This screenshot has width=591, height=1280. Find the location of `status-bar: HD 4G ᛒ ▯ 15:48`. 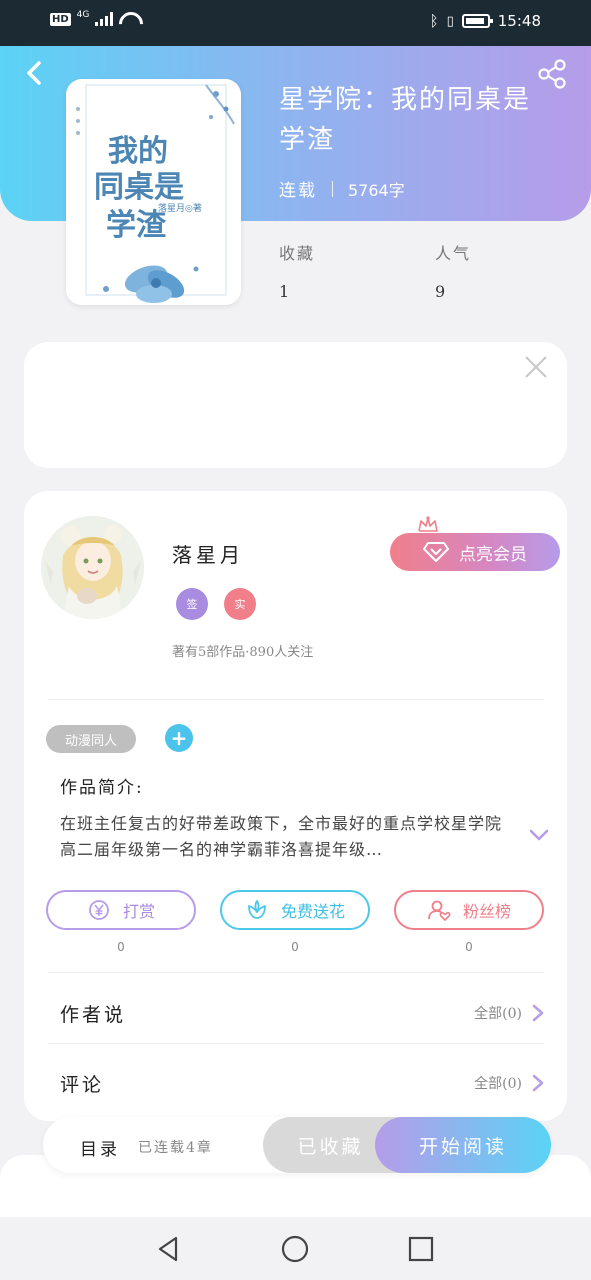

status-bar: HD 4G ᛒ ▯ 15:48 is located at coordinates (295, 23).